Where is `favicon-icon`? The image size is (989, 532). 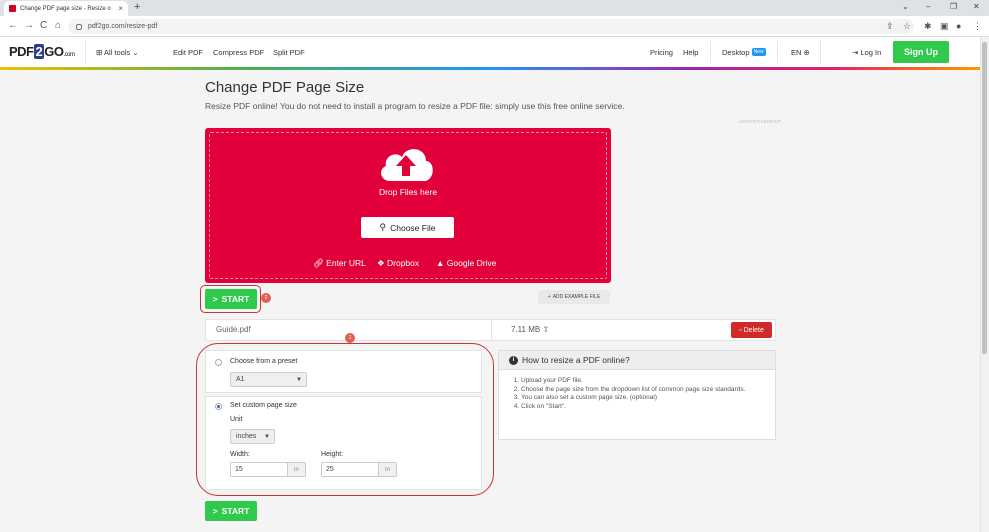 favicon-icon is located at coordinates (12, 8).